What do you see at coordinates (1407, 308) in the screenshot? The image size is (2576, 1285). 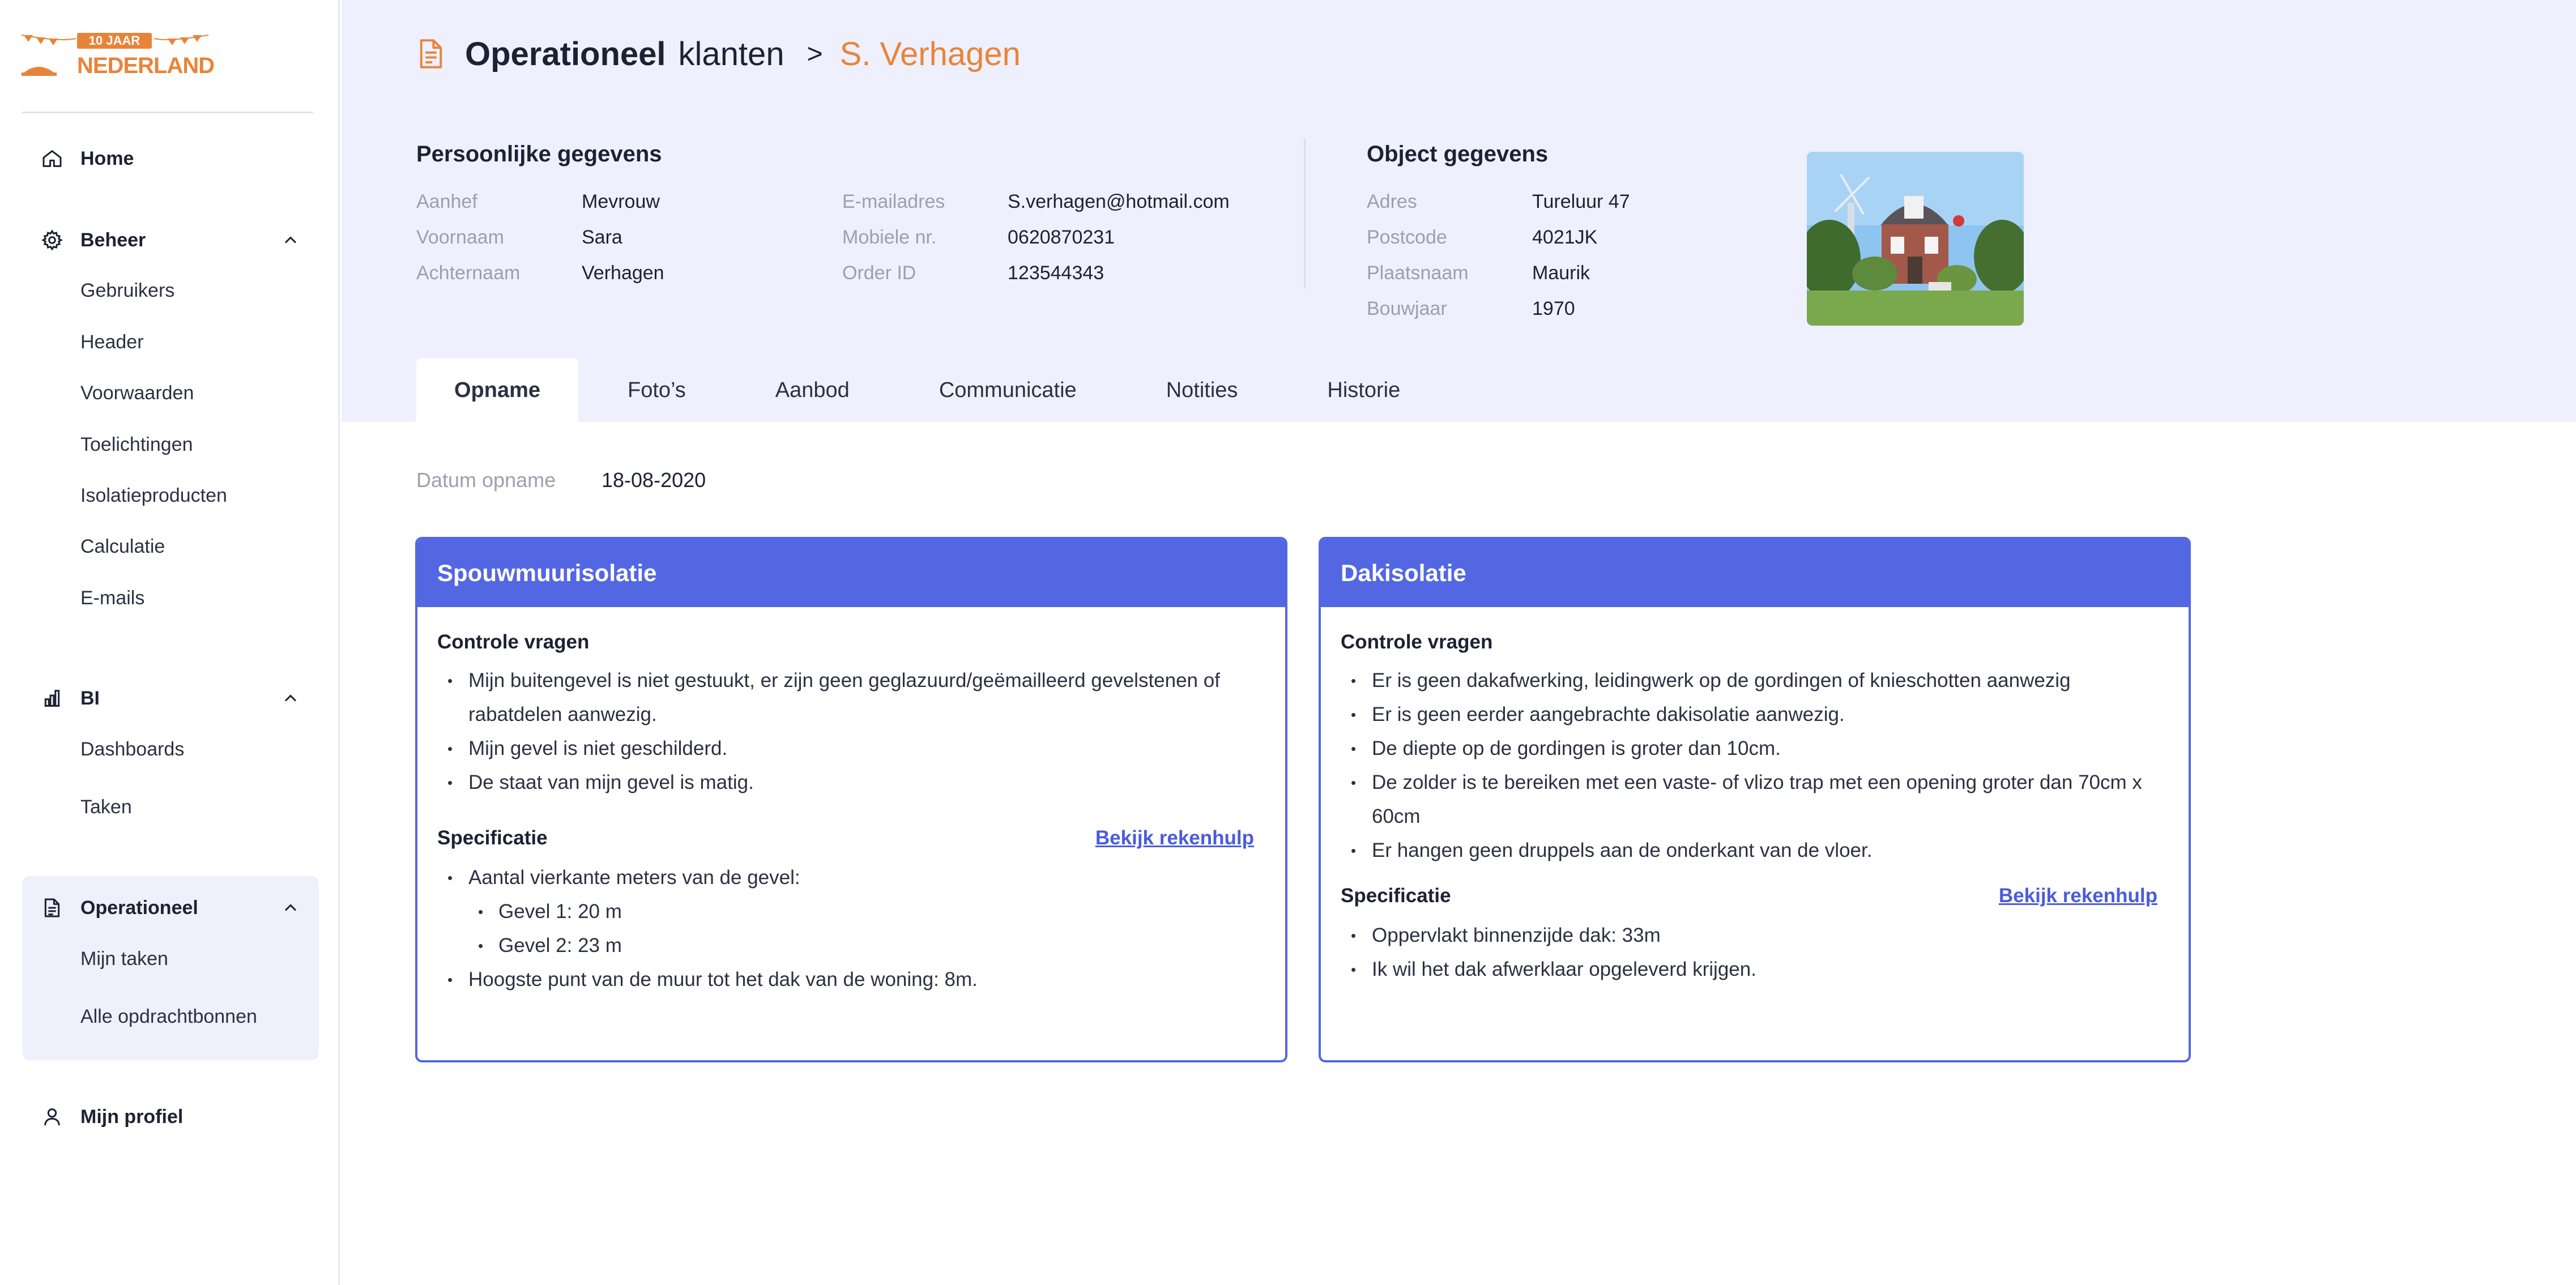 I see `bouwjaar-label: Bouwjaar` at bounding box center [1407, 308].